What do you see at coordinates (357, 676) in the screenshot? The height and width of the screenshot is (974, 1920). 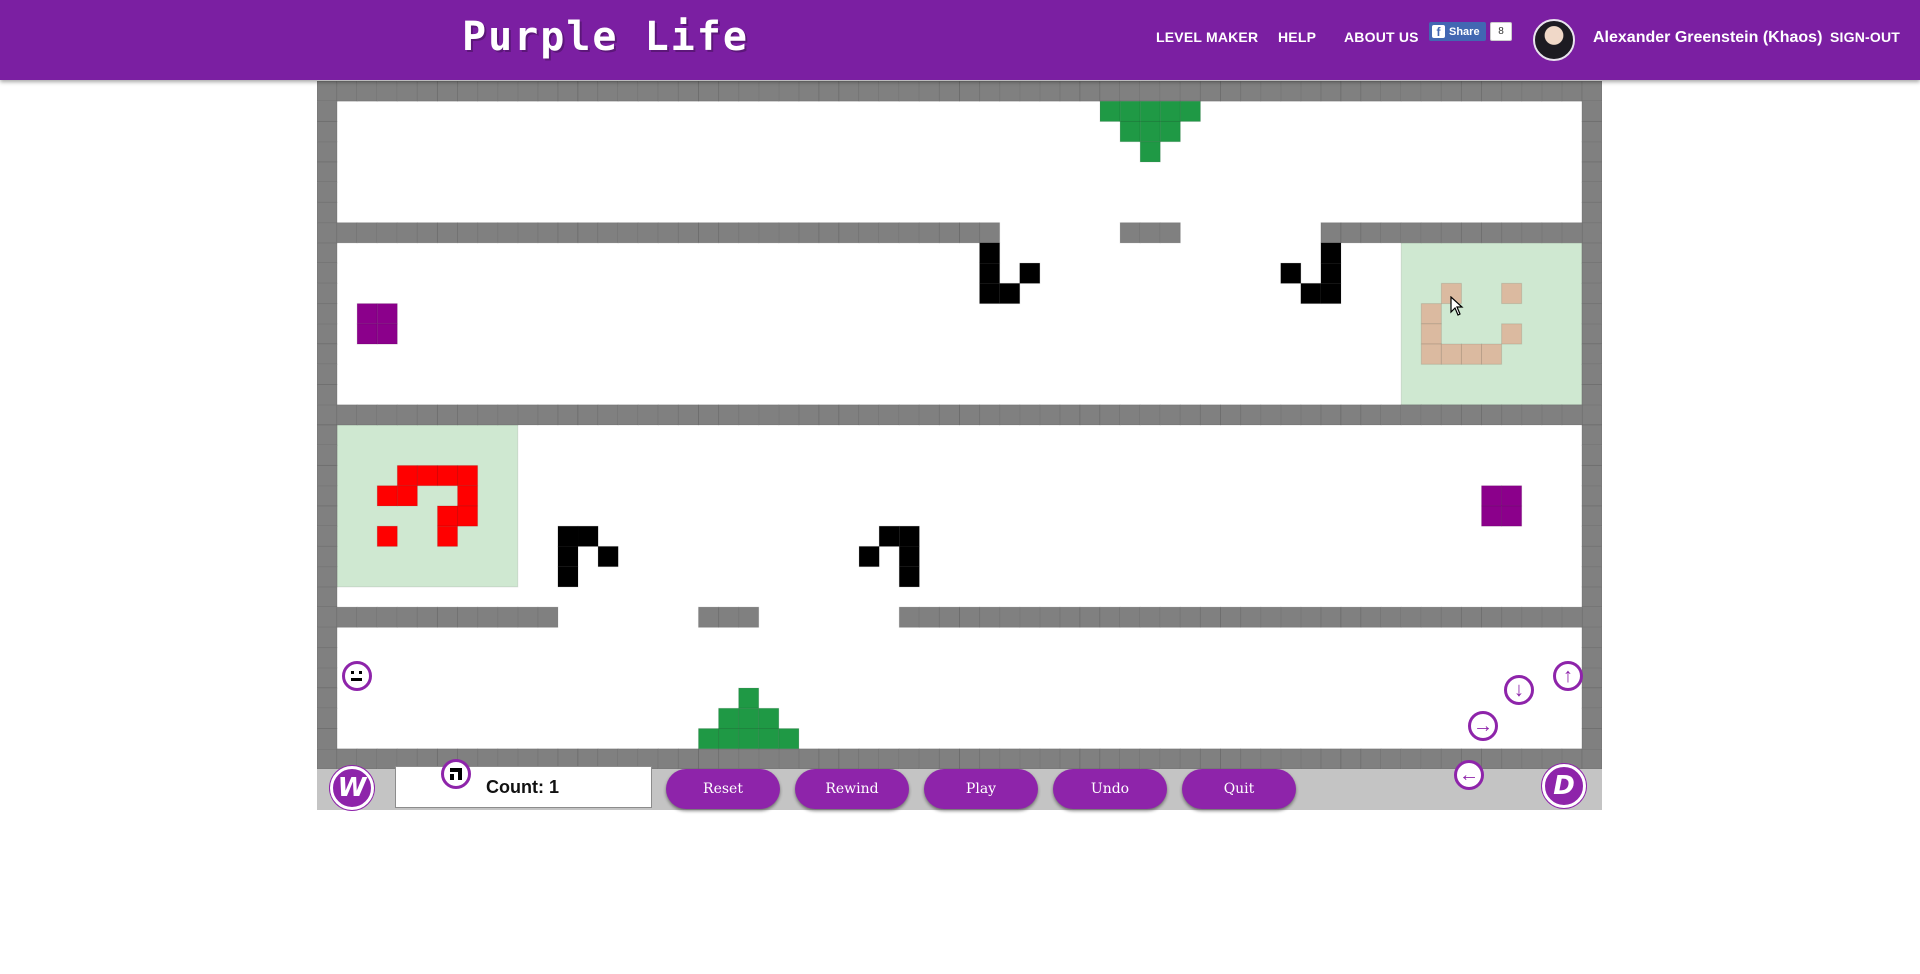 I see `face-token-icon` at bounding box center [357, 676].